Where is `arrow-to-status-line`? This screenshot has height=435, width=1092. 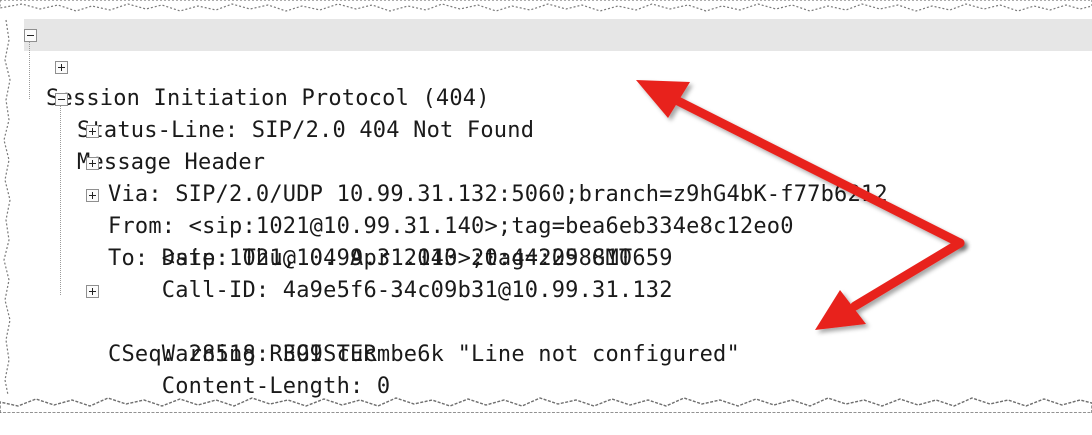 arrow-to-status-line is located at coordinates (800, 164).